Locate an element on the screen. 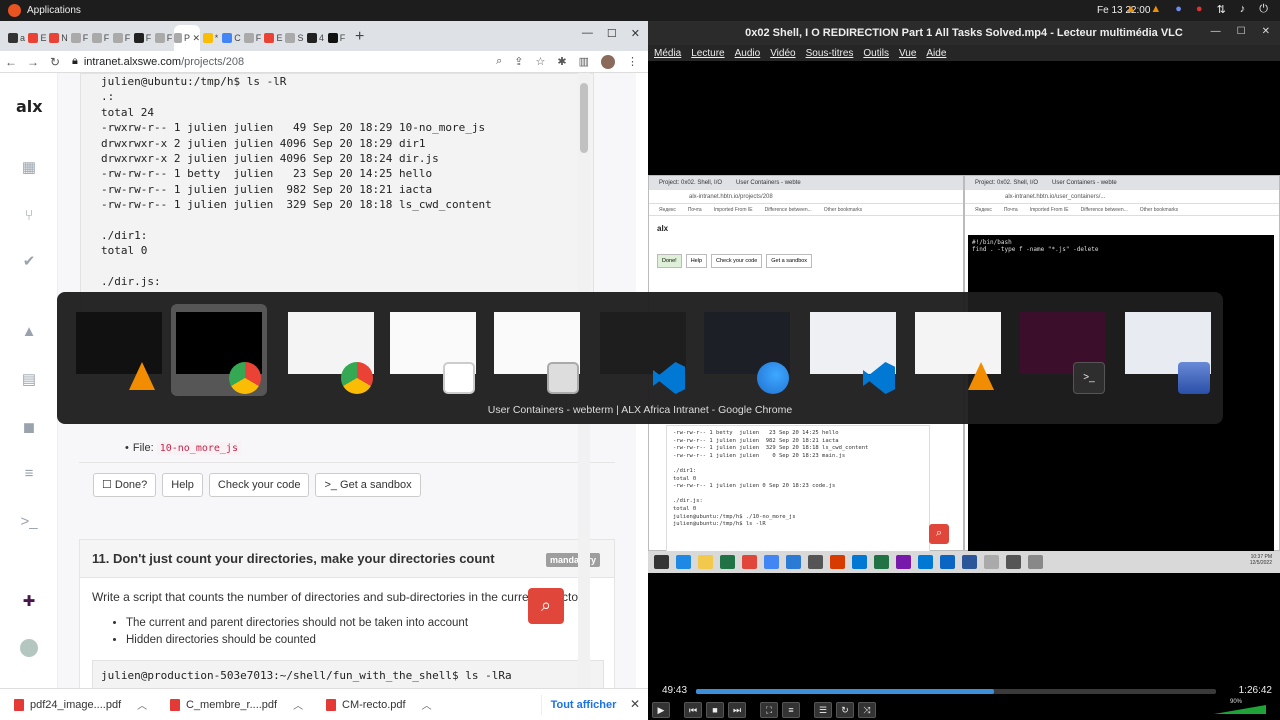  reload-icon: ↻ is located at coordinates (55, 62).